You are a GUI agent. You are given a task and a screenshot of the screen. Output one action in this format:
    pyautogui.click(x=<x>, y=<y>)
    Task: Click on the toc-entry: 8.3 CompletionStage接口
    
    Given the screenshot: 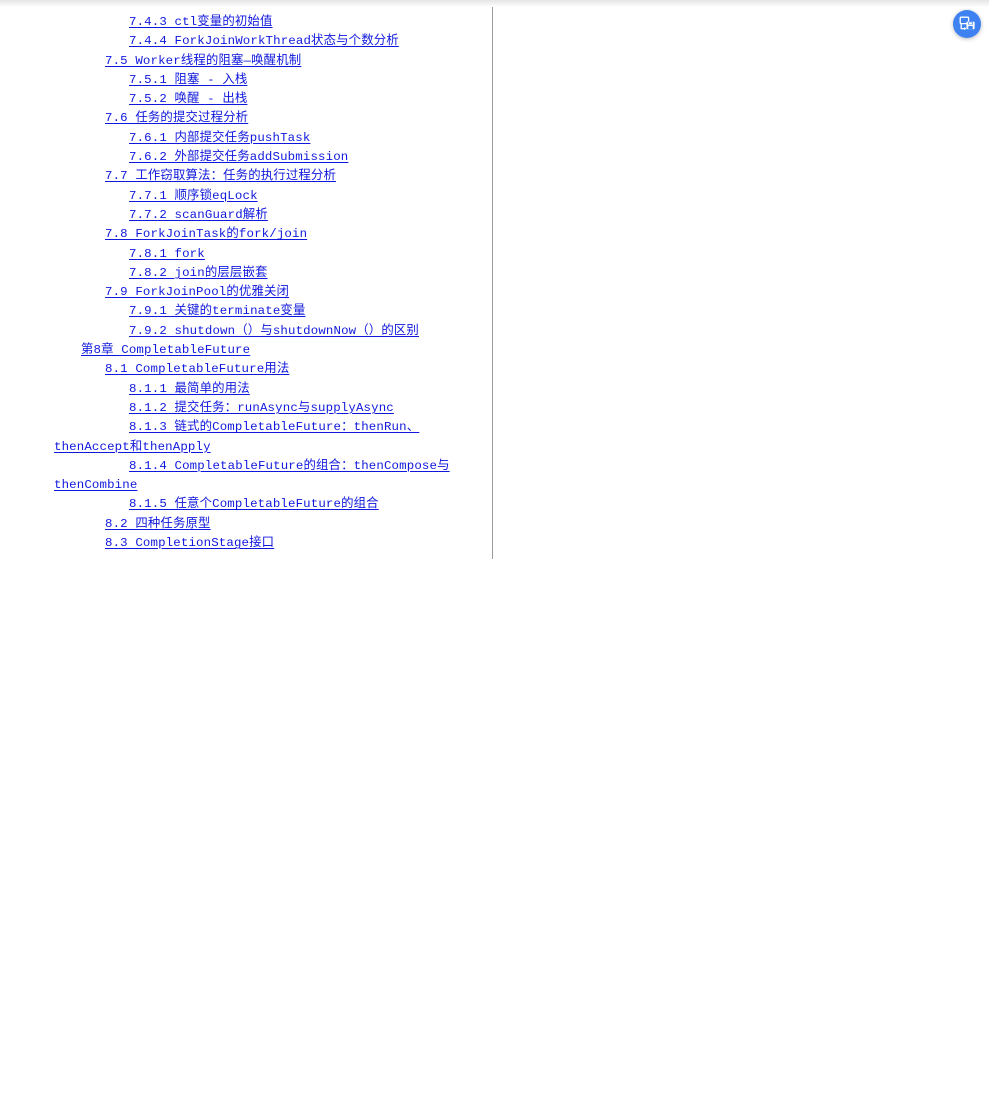 What is the action you would take?
    pyautogui.click(x=268, y=543)
    